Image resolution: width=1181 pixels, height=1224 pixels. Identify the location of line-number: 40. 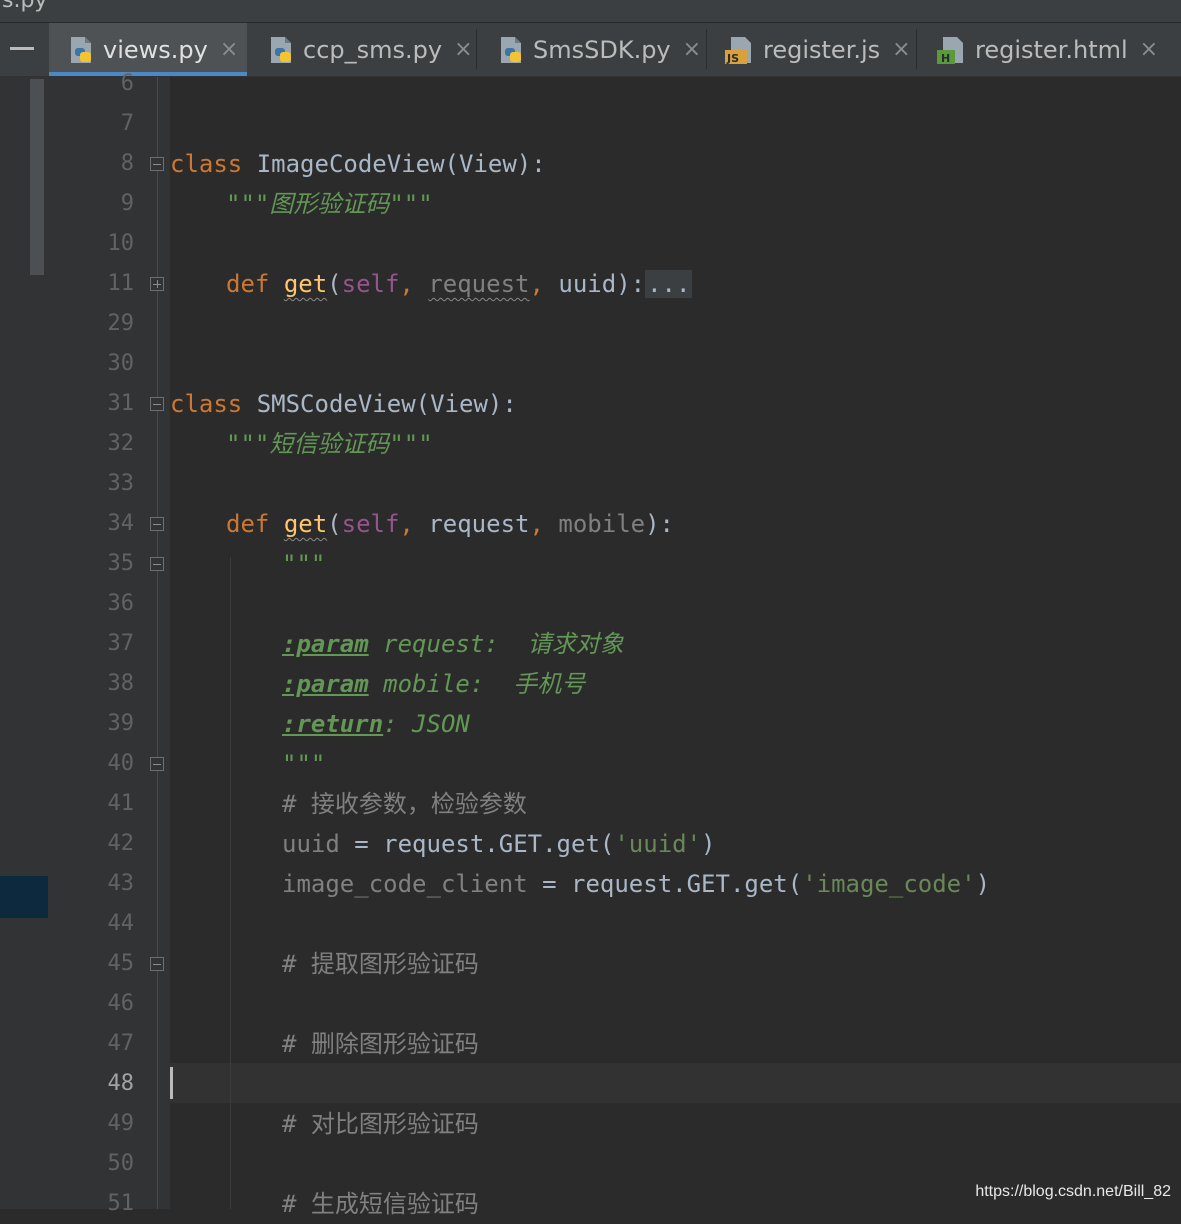
(121, 763).